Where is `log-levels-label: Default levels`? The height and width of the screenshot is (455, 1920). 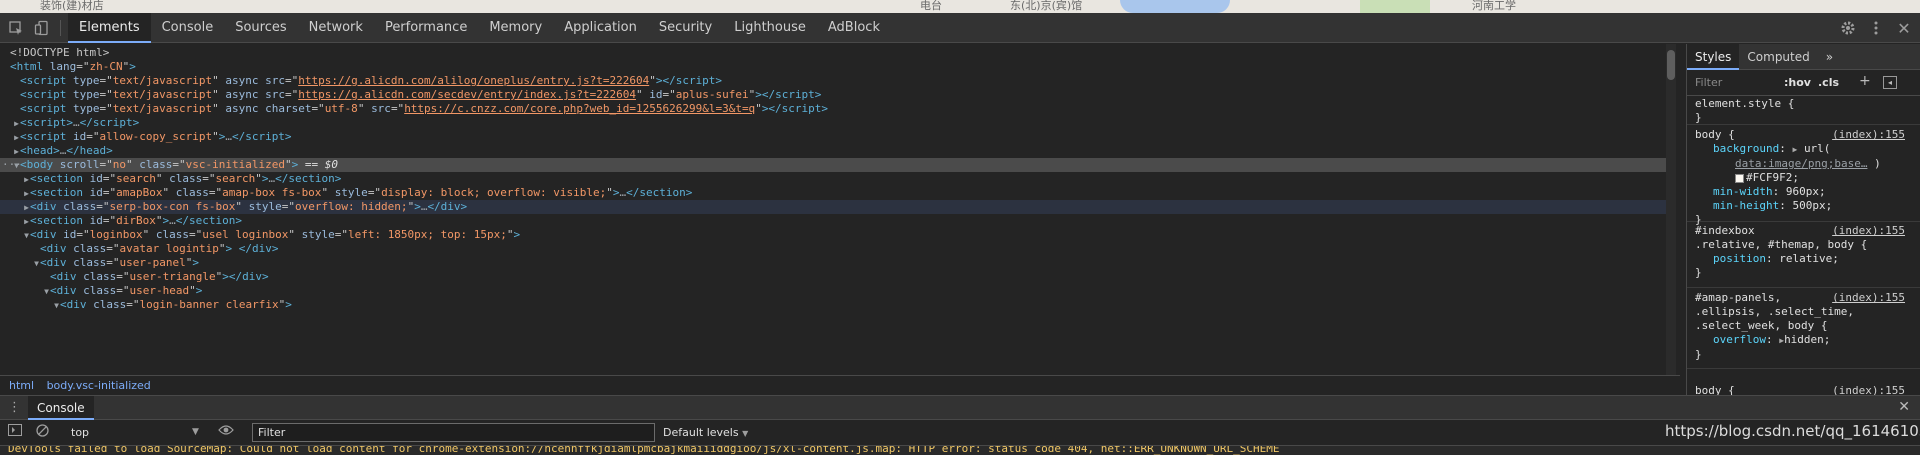
log-levels-label: Default levels is located at coordinates (701, 432).